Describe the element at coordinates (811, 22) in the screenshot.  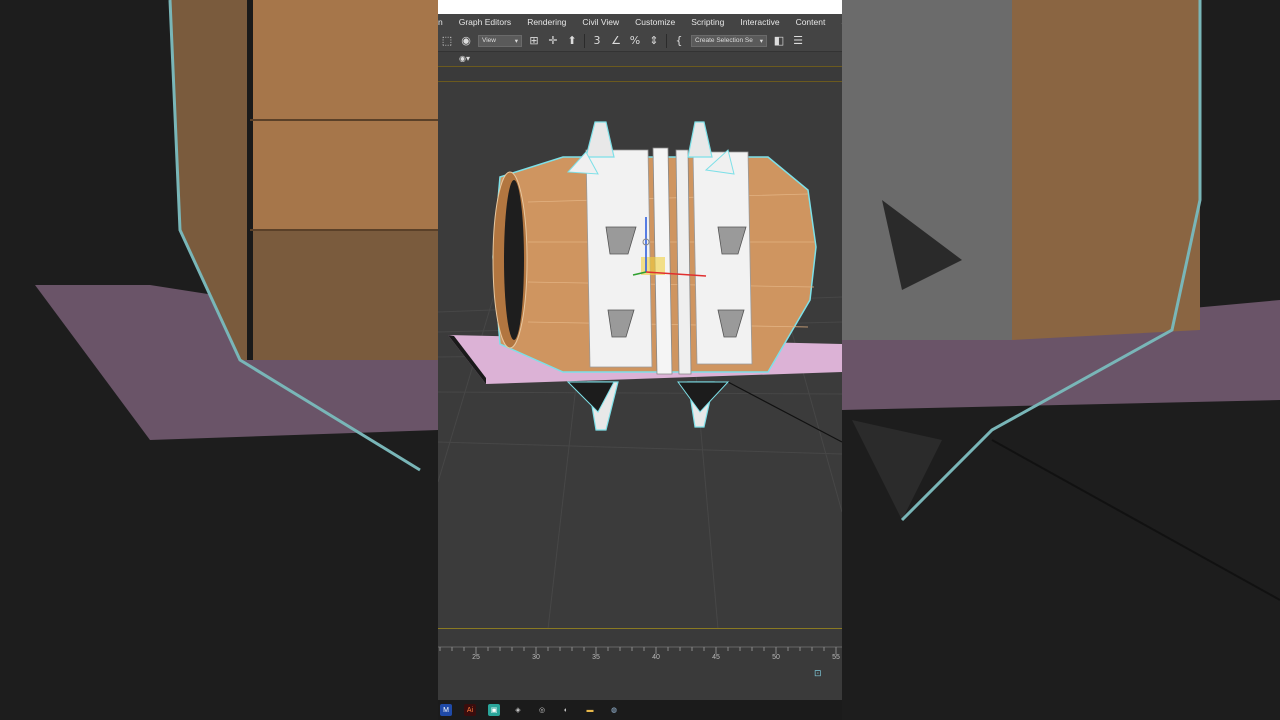
I see `menu-item-content: Content` at that location.